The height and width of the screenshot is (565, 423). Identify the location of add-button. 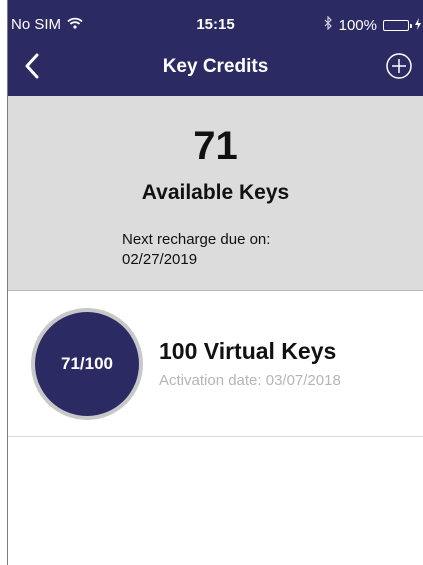
(399, 68).